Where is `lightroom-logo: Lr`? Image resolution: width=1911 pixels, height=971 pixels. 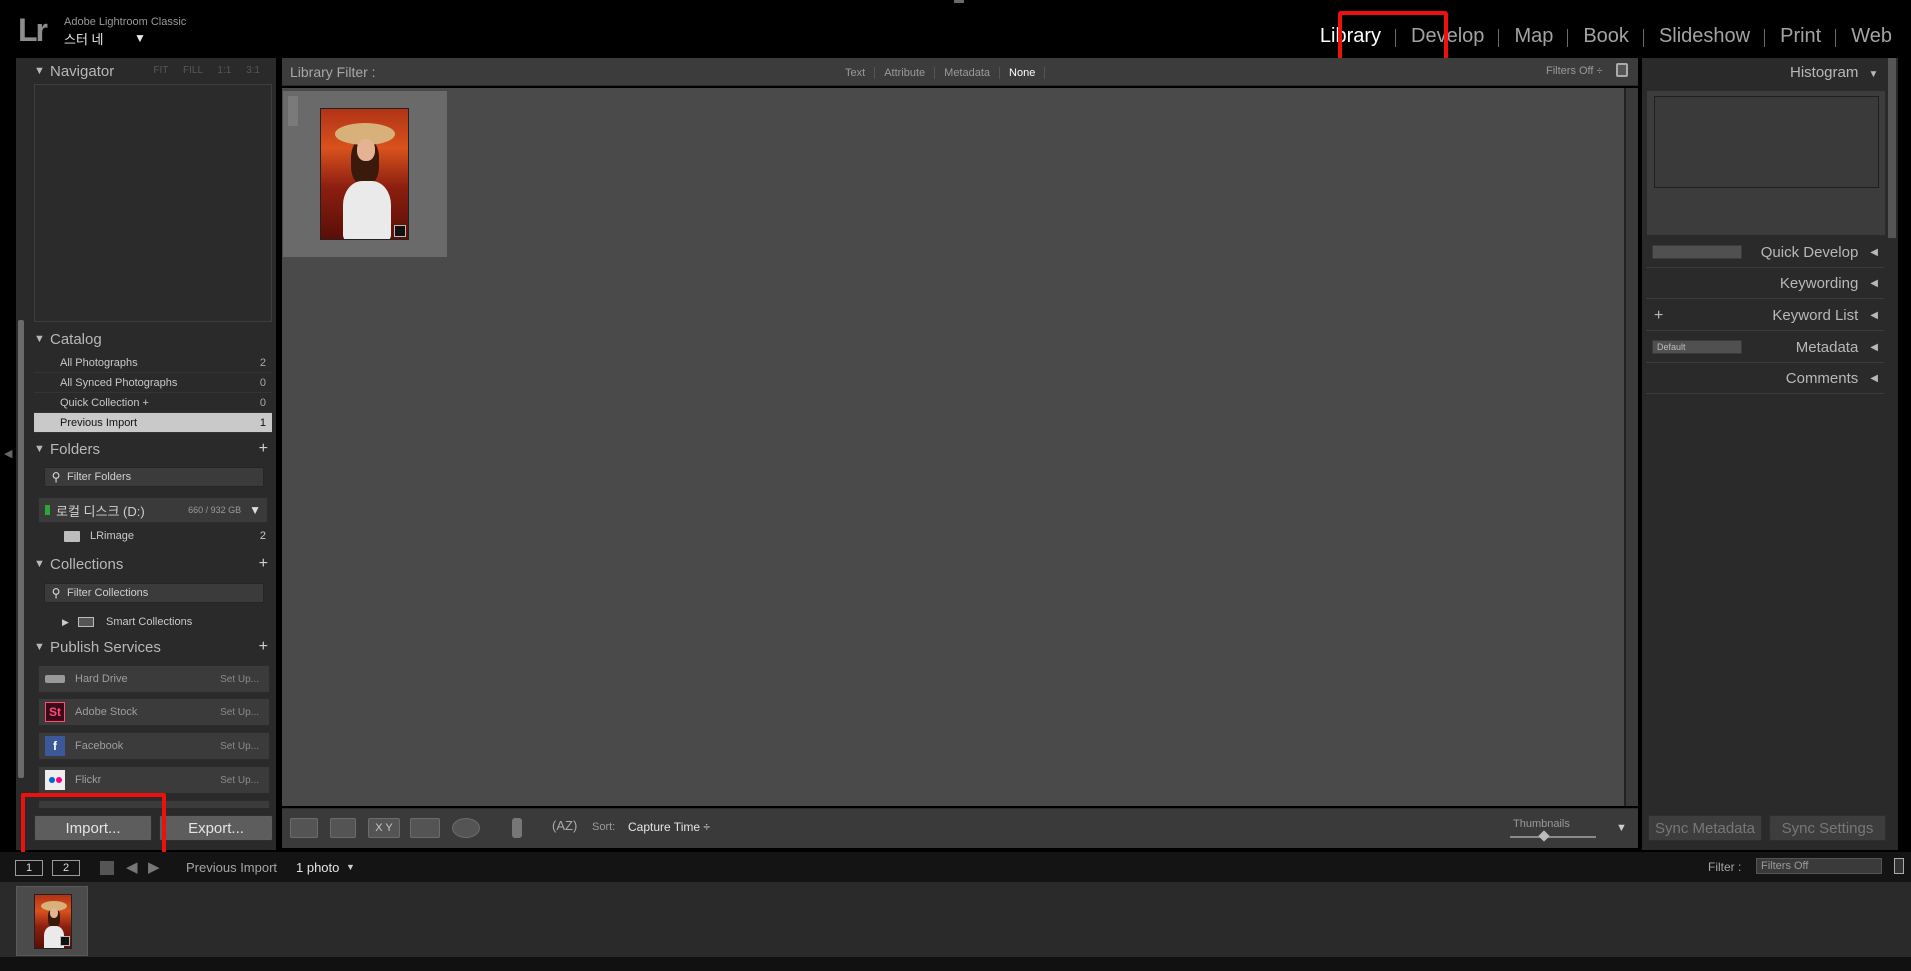
lightroom-logo: Lr is located at coordinates (33, 30).